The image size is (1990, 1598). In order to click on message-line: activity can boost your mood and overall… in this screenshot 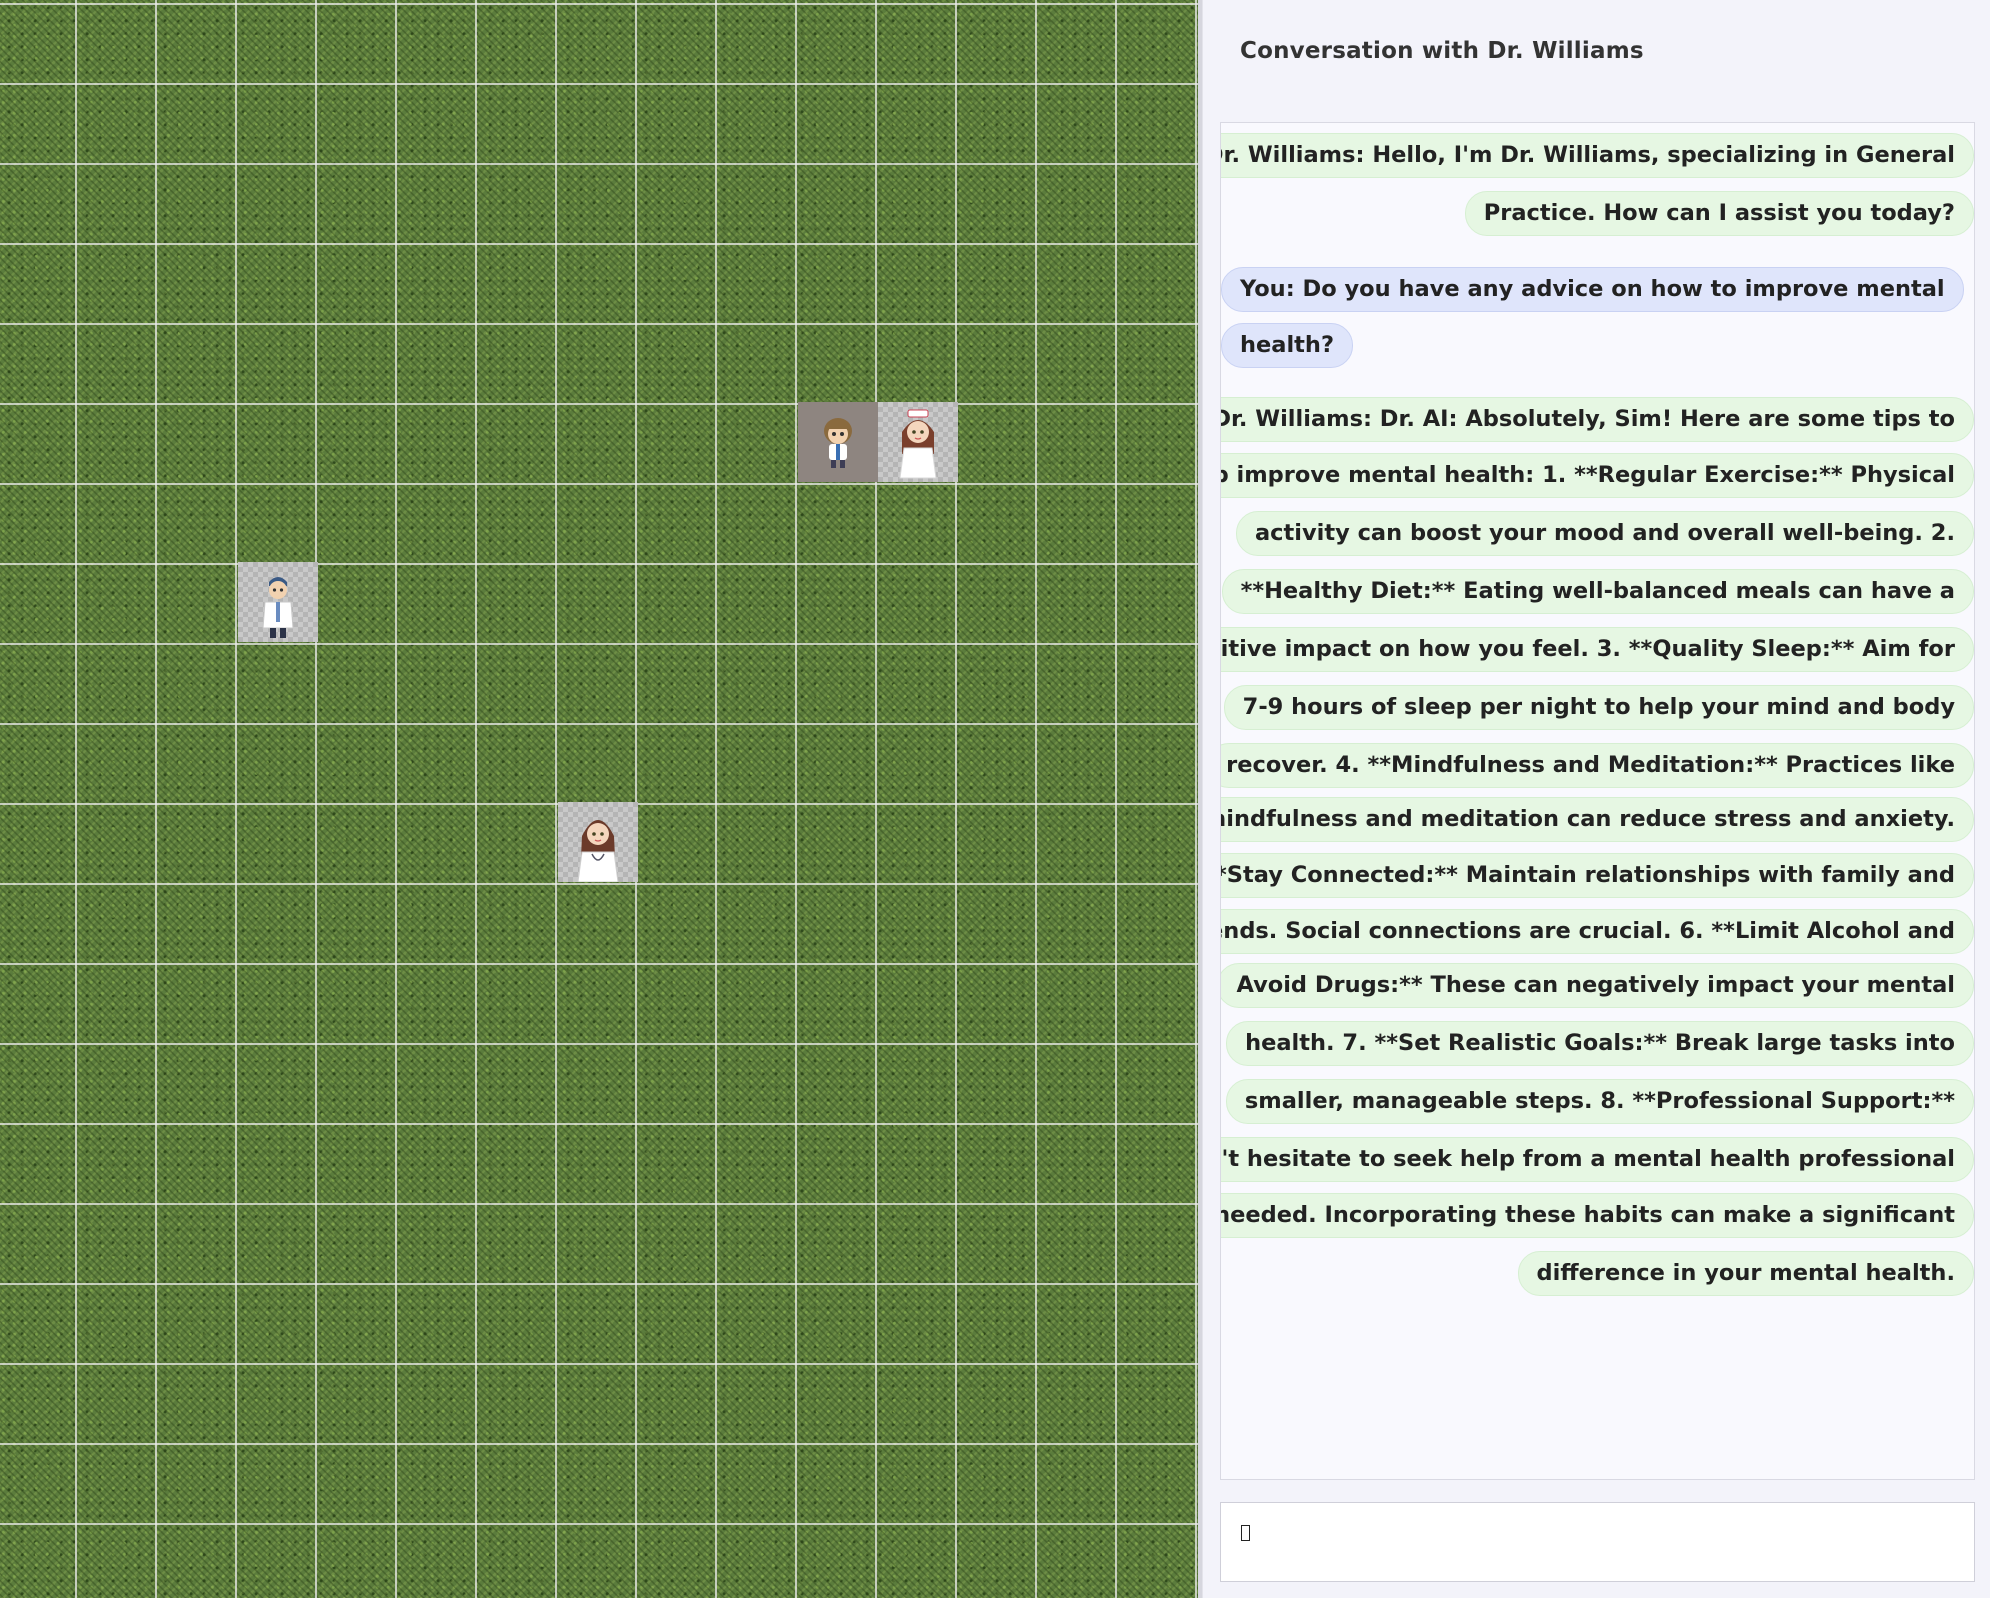, I will do `click(1604, 533)`.